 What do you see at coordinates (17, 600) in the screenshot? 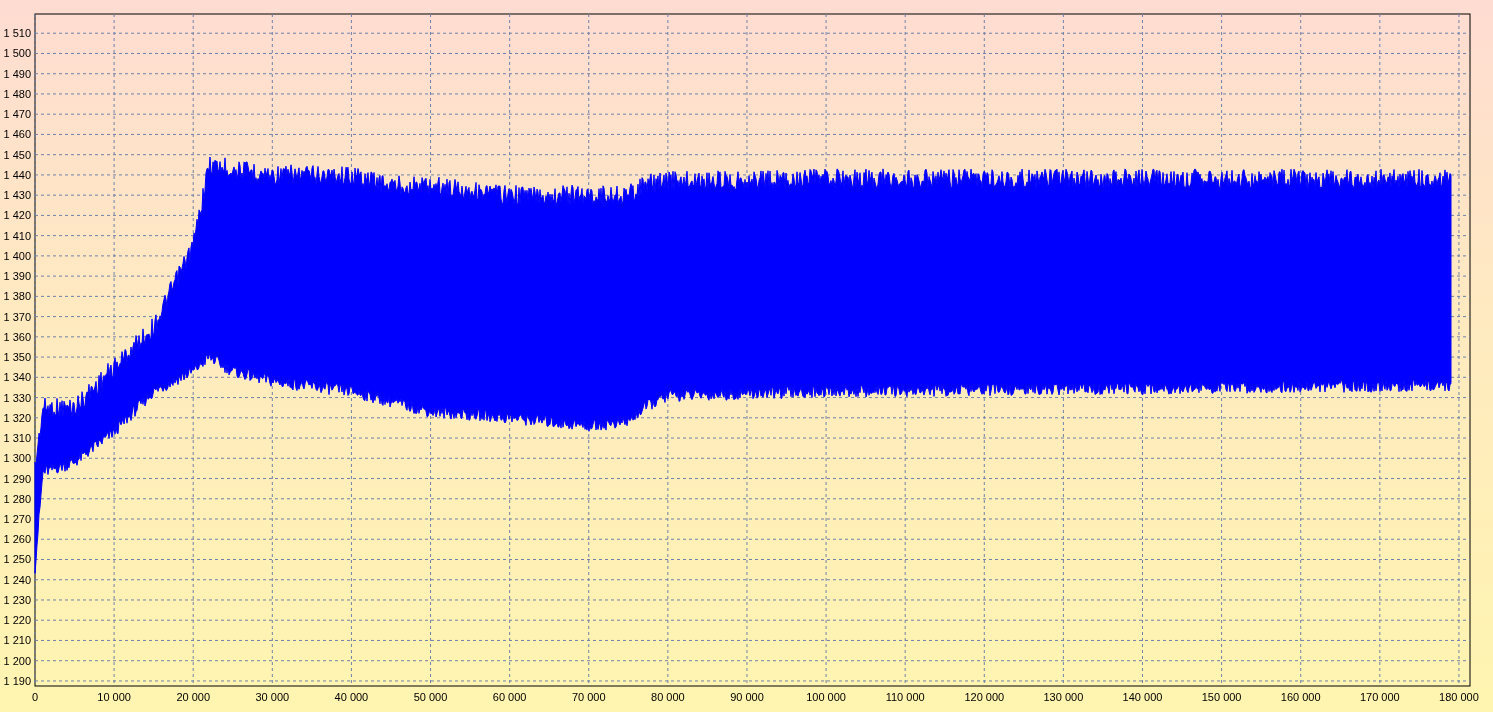
I see `y-tick-label: 1 230` at bounding box center [17, 600].